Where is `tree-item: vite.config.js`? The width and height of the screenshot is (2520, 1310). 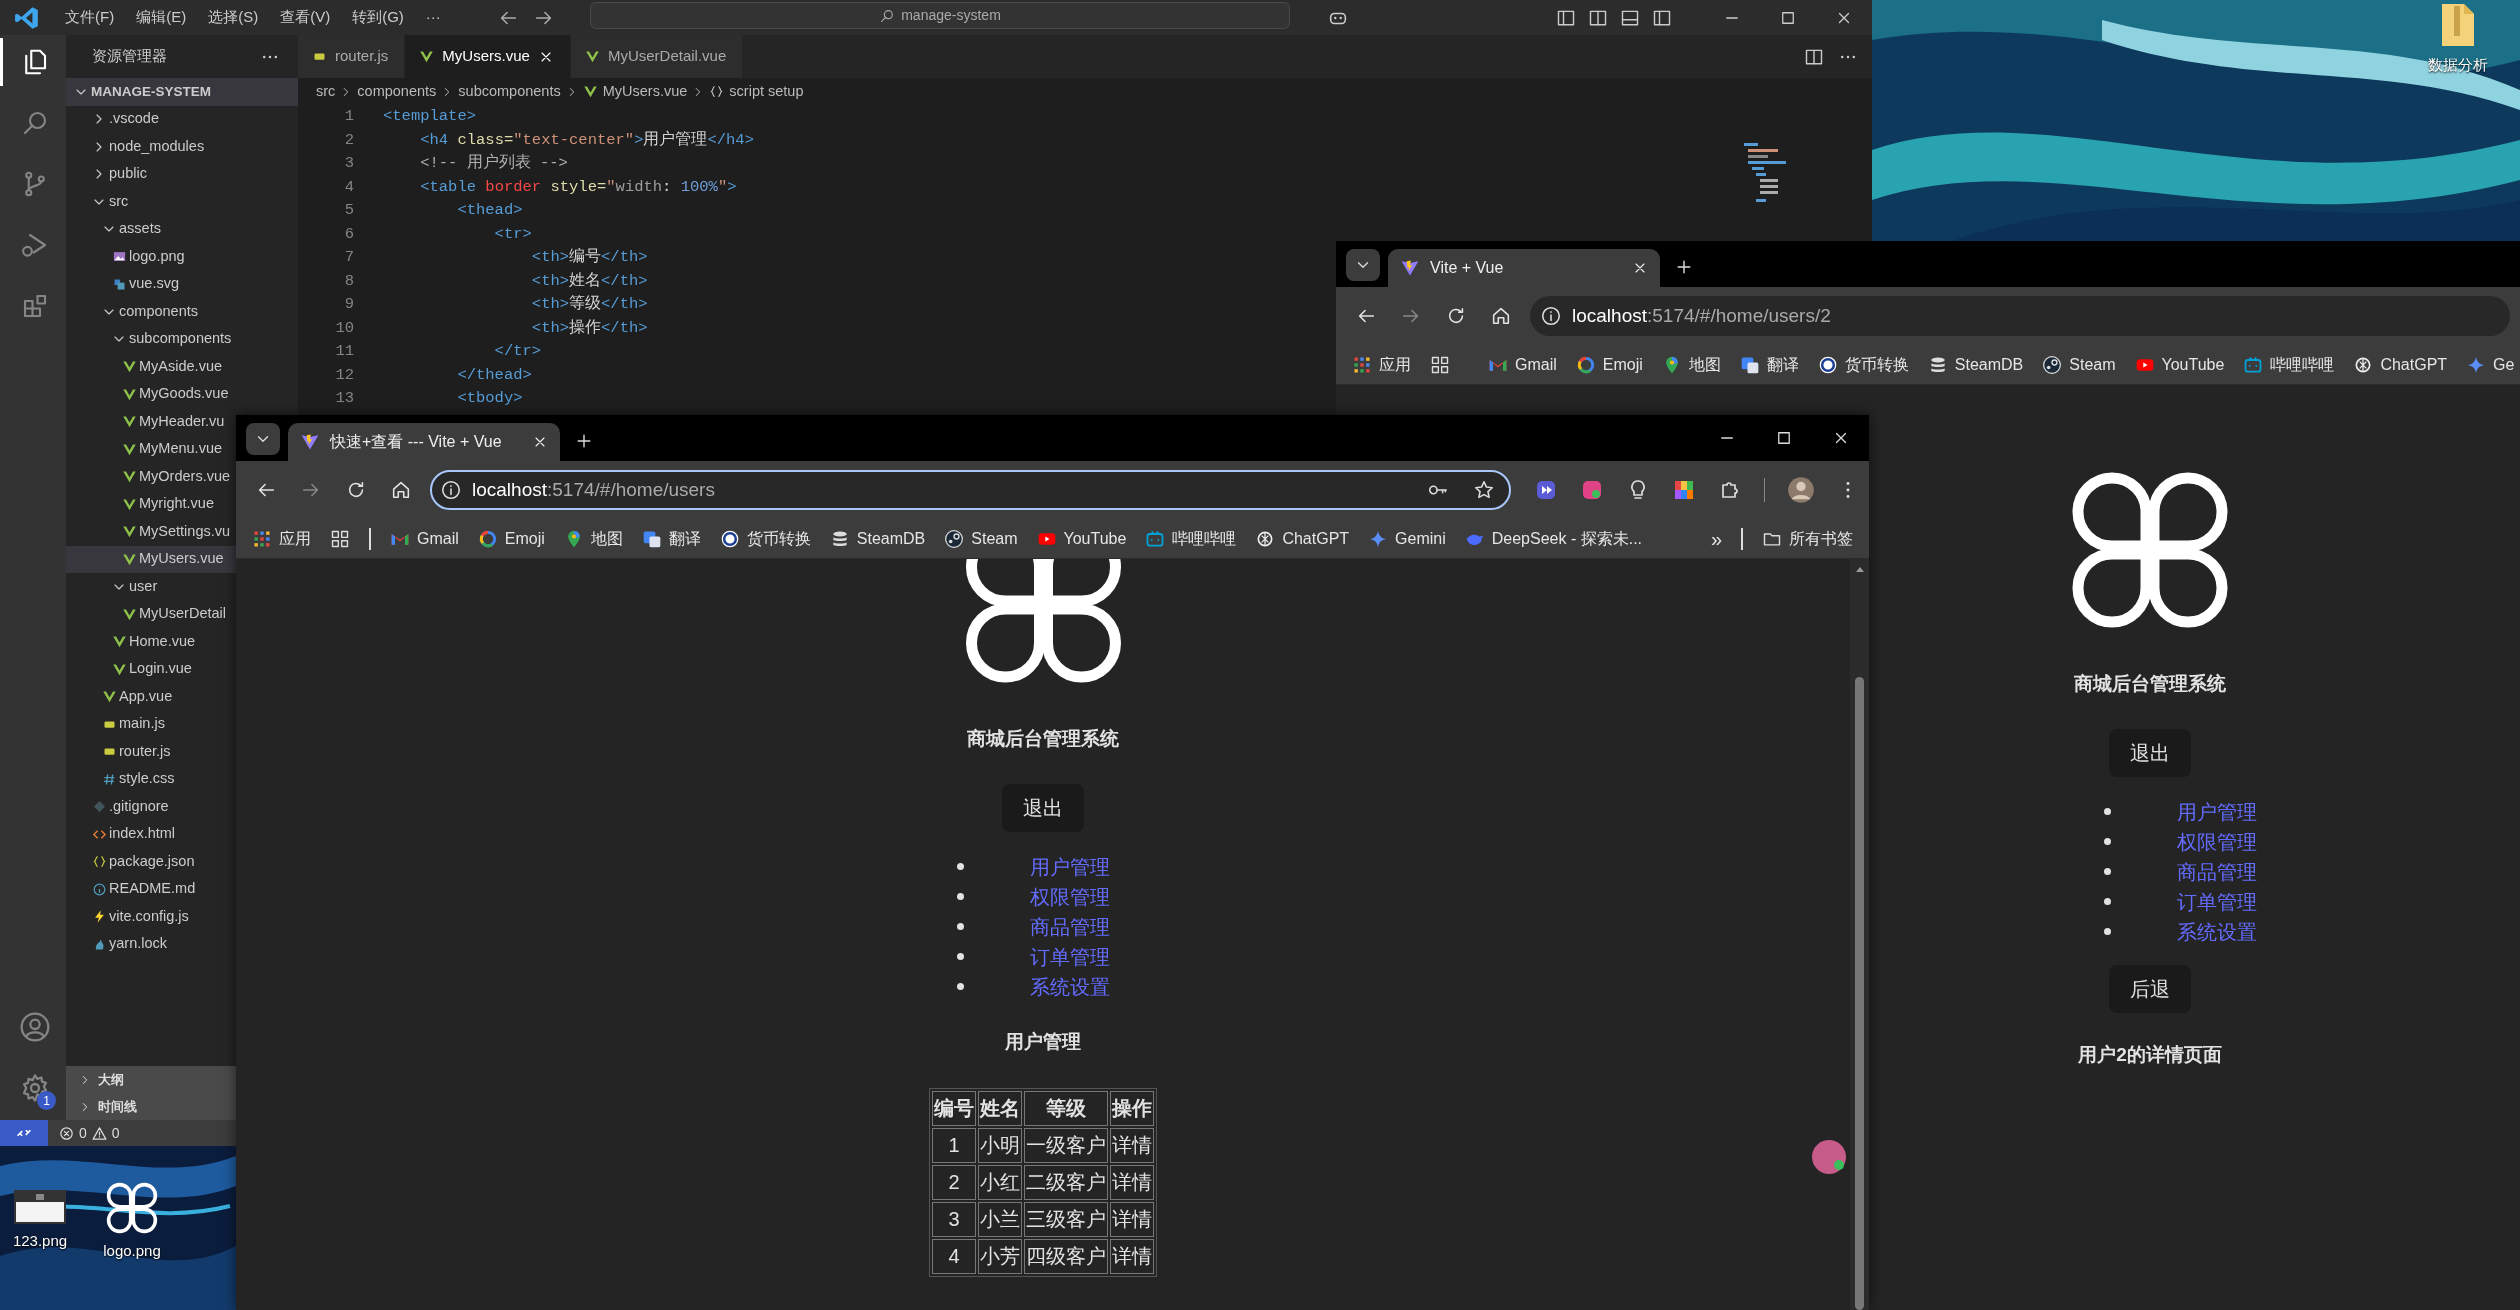 tree-item: vite.config.js is located at coordinates (151, 917).